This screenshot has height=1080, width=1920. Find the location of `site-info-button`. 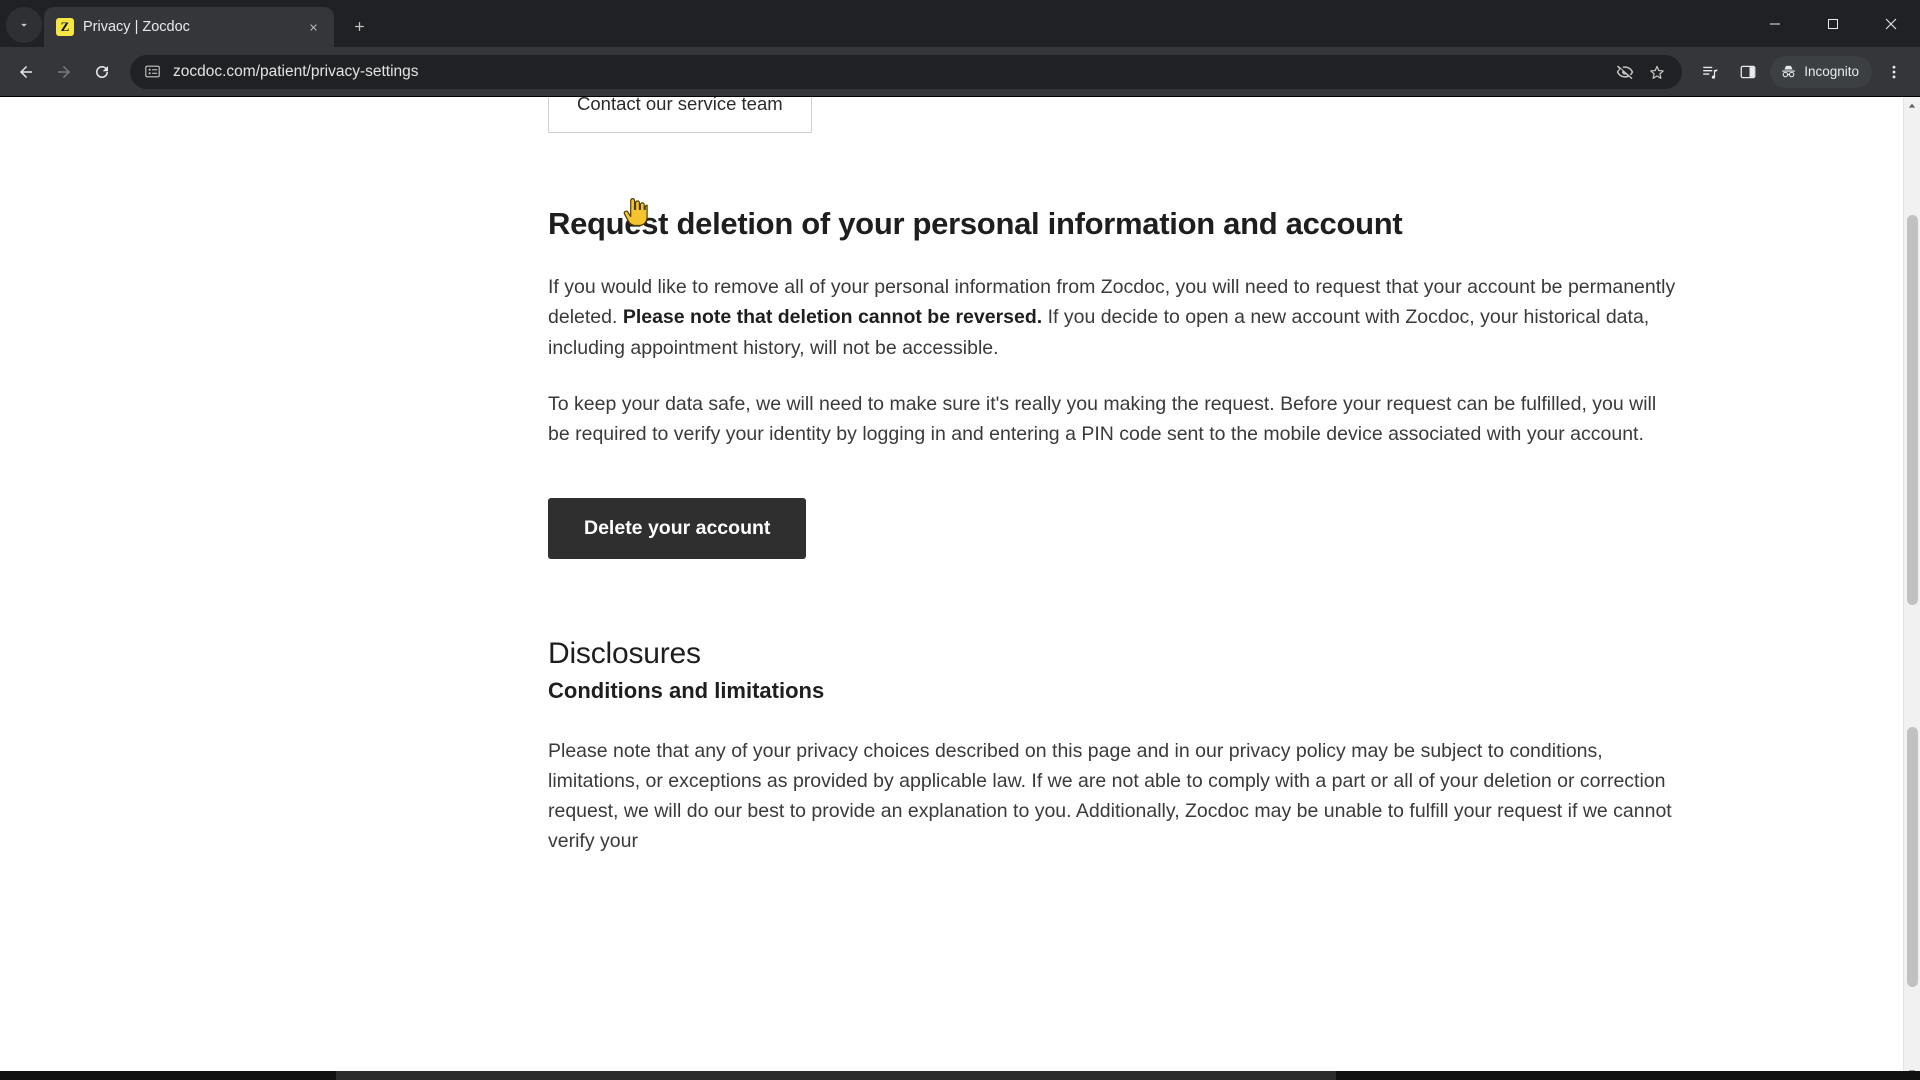

site-info-button is located at coordinates (152, 71).